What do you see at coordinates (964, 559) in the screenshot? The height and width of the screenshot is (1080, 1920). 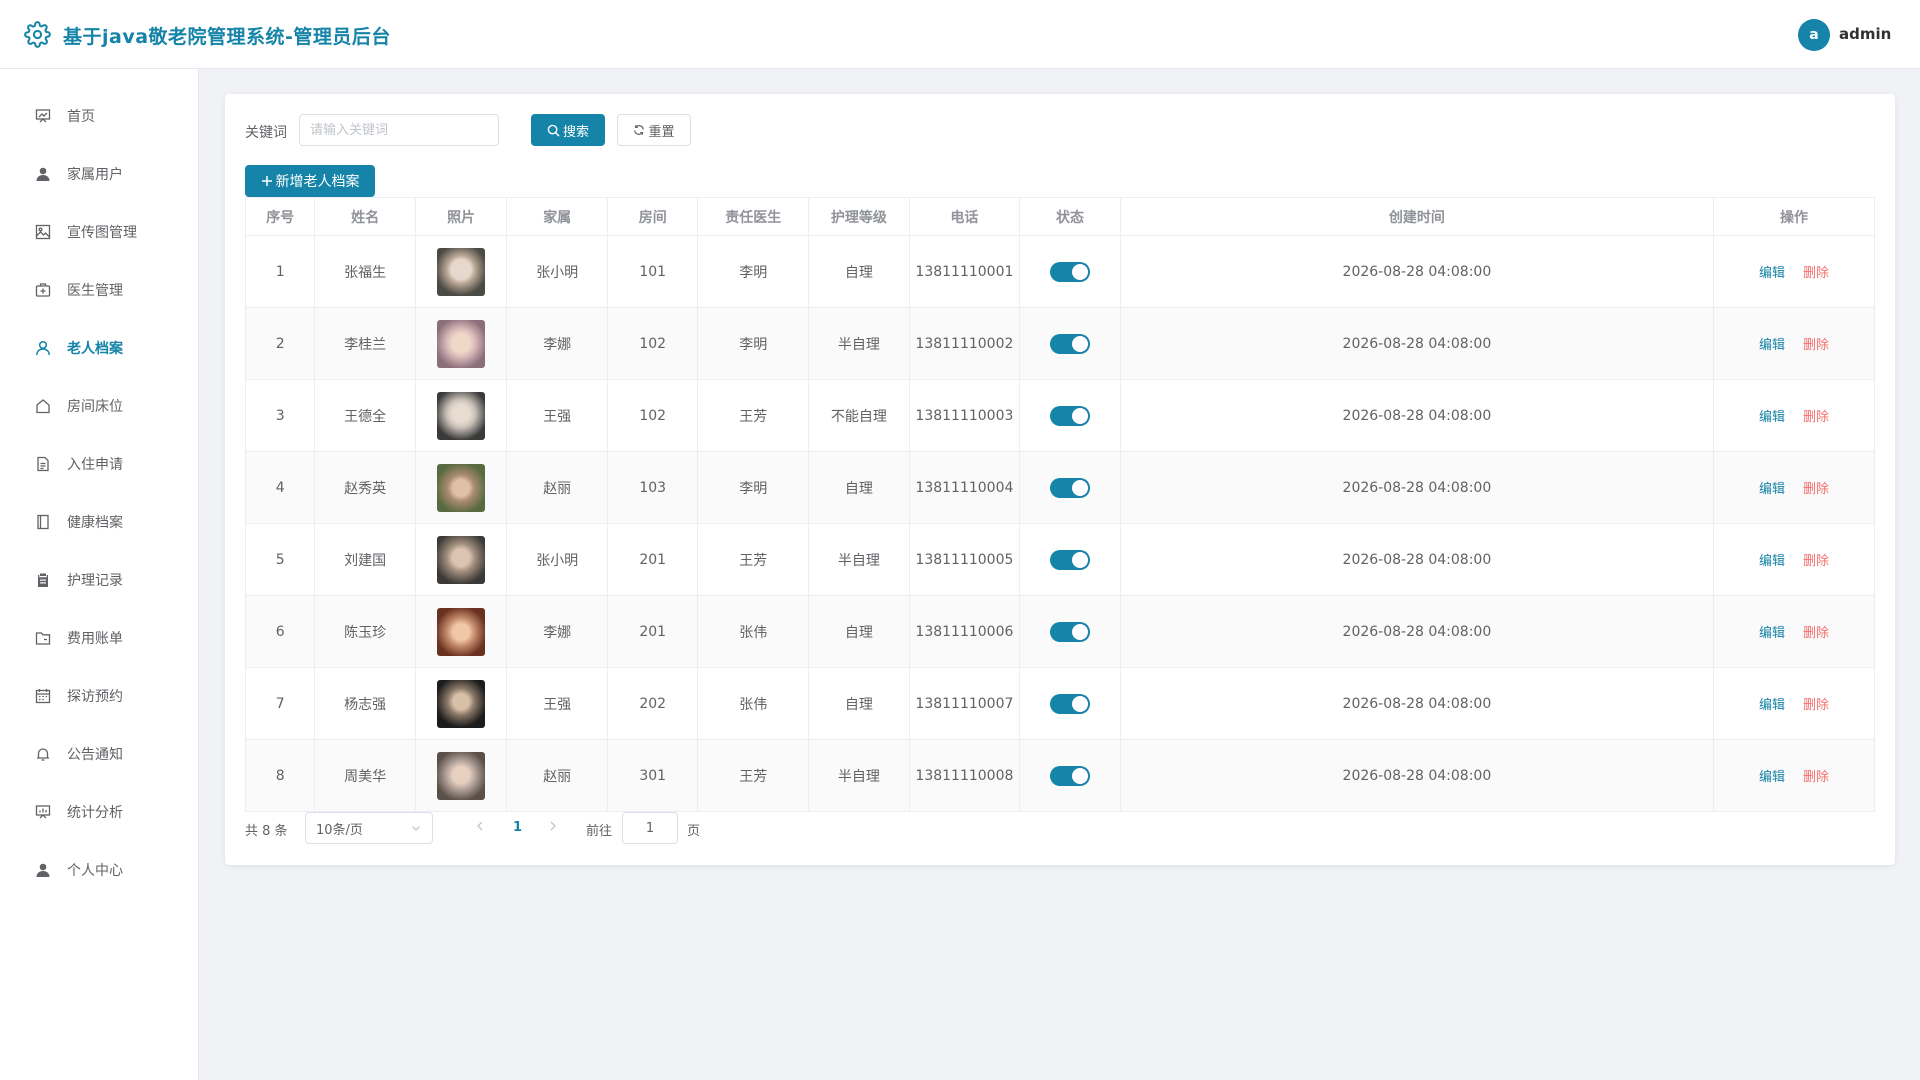 I see `cell-phone: 13811110005` at bounding box center [964, 559].